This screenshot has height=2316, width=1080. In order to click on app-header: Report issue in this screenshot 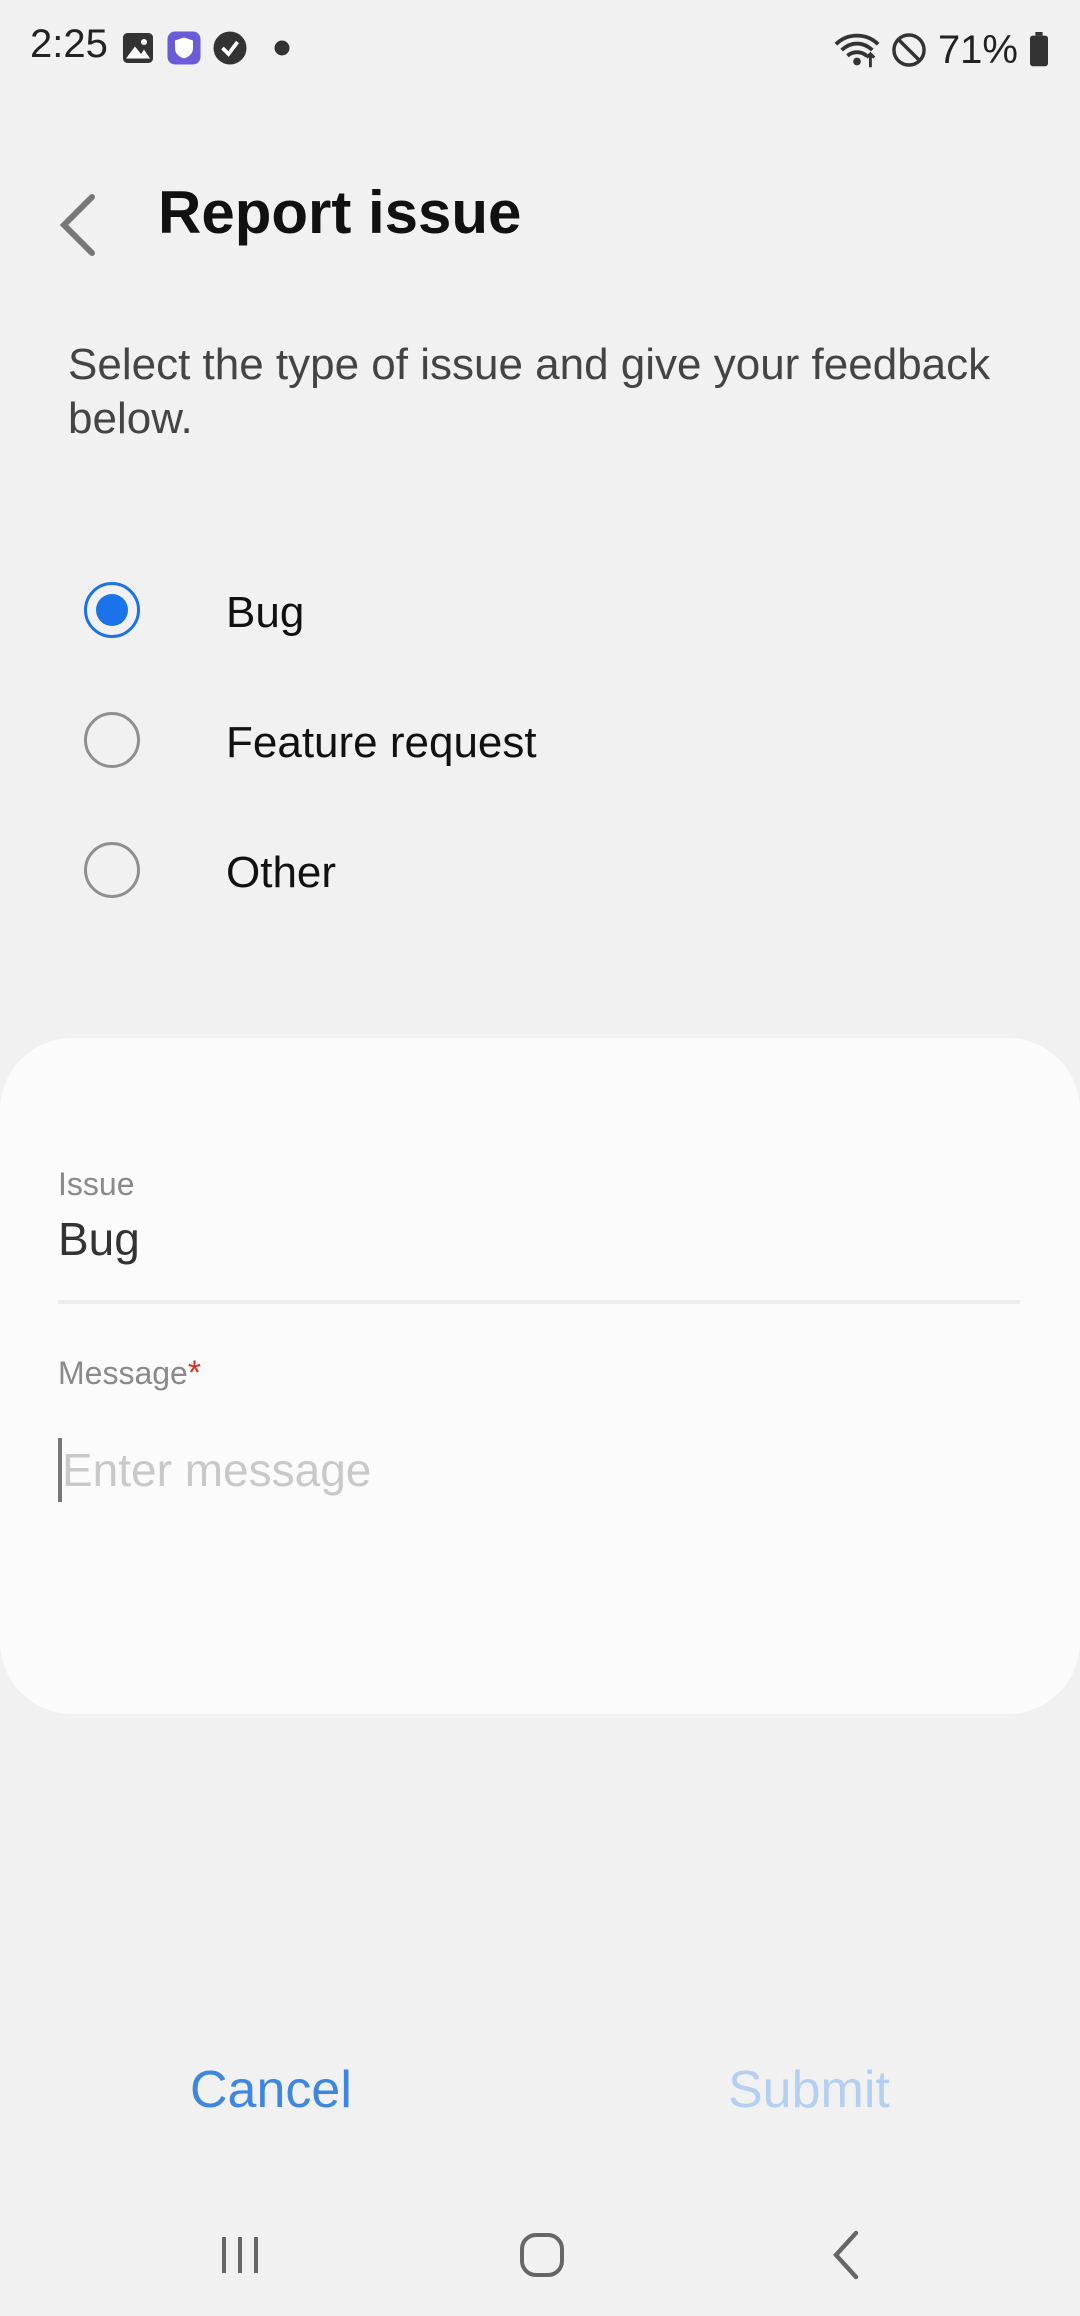, I will do `click(540, 230)`.